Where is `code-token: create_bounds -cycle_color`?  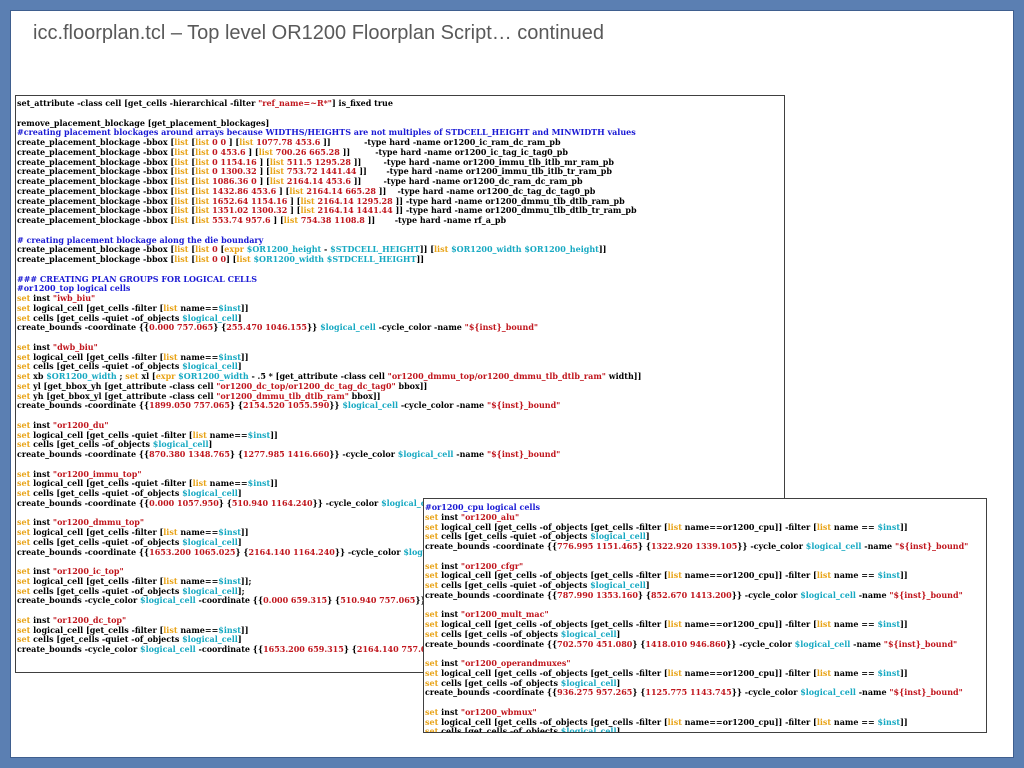 code-token: create_bounds -cycle_color is located at coordinates (79, 600).